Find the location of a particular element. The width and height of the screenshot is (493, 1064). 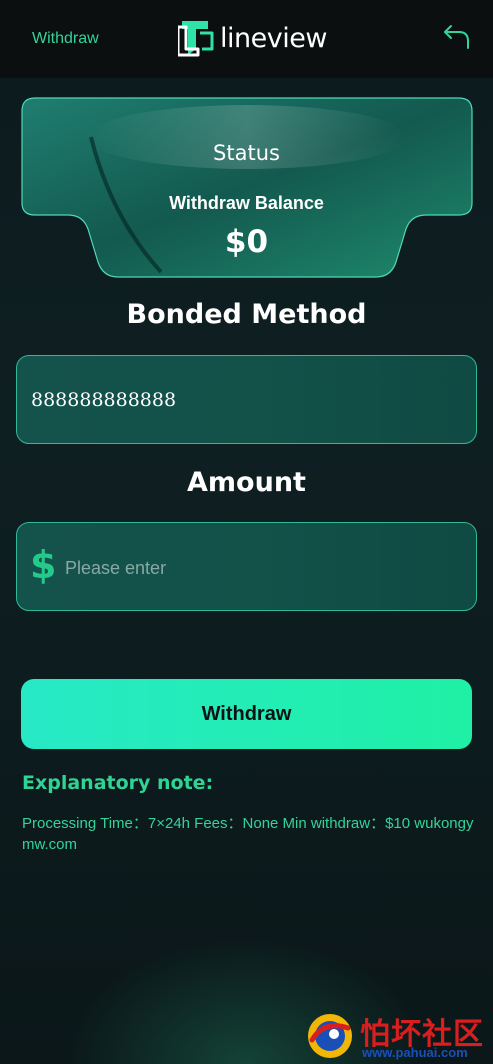

back-arrow-icon is located at coordinates (457, 37).